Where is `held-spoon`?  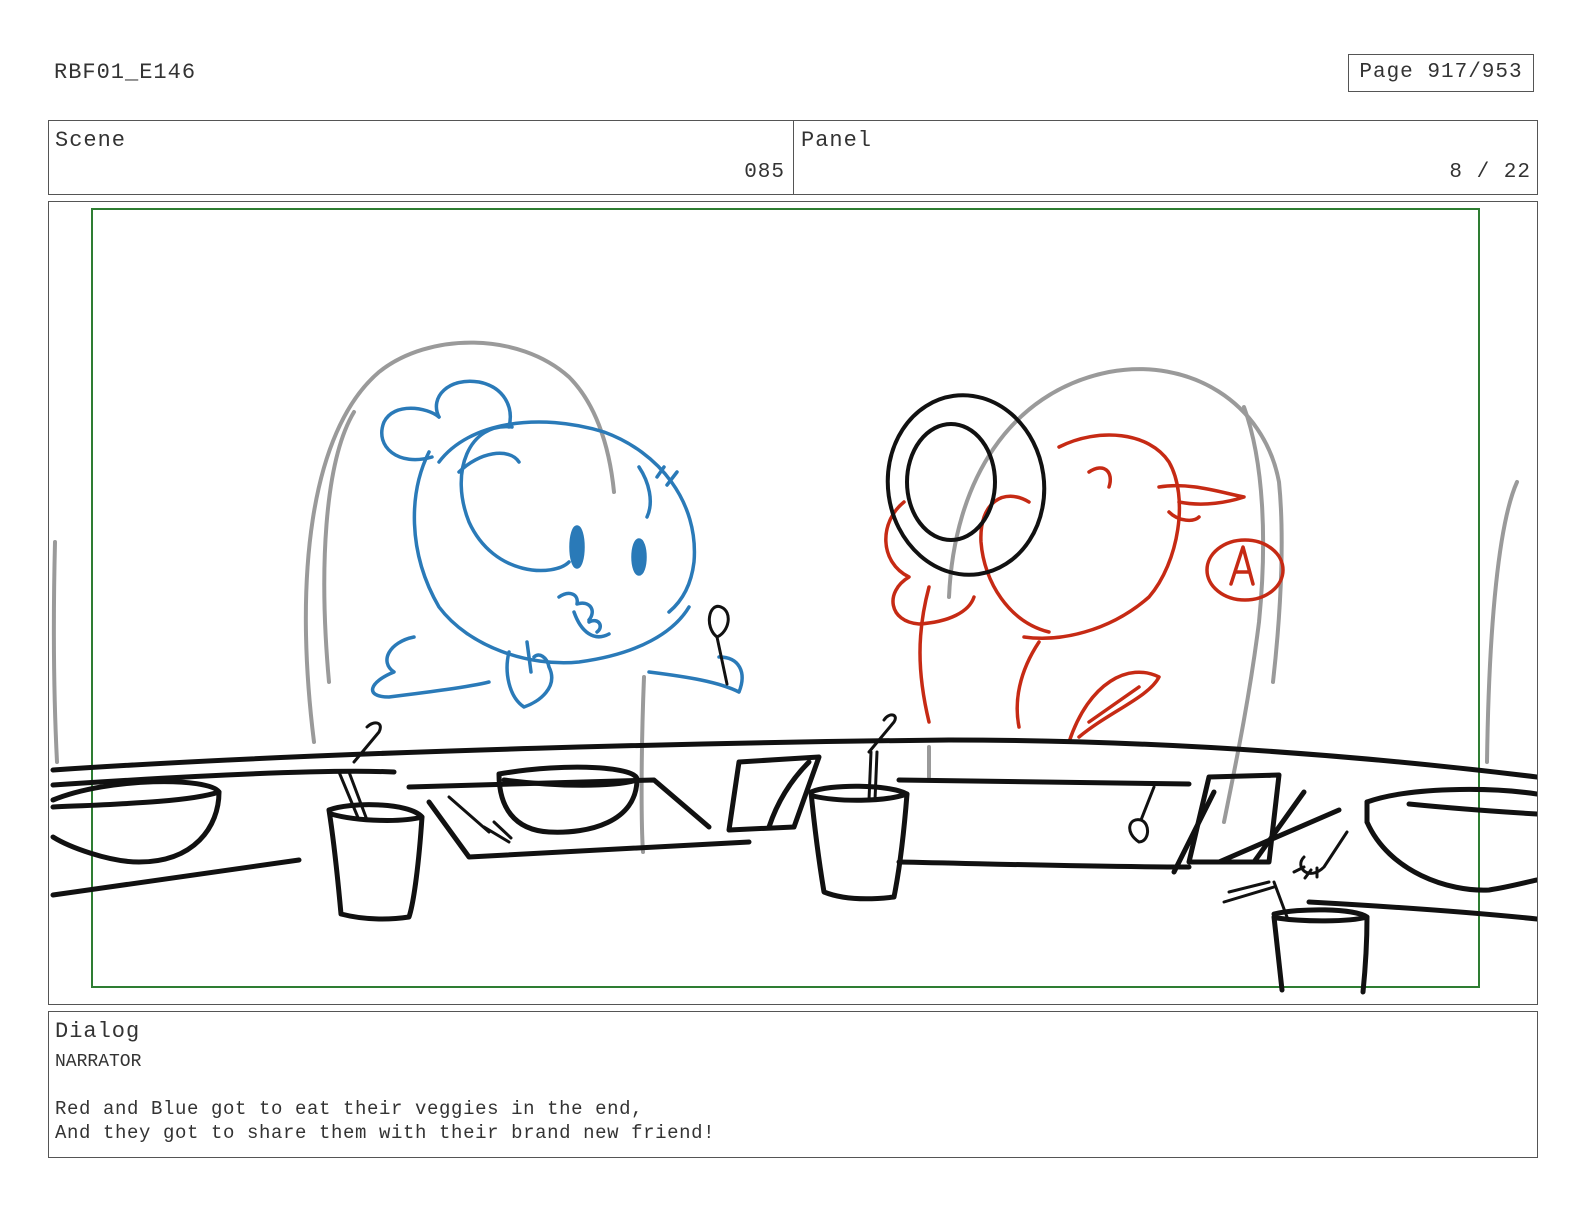 held-spoon is located at coordinates (718, 645).